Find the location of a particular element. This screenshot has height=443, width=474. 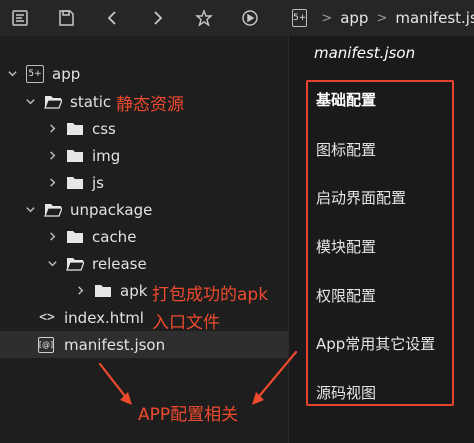

star-icon is located at coordinates (204, 18).